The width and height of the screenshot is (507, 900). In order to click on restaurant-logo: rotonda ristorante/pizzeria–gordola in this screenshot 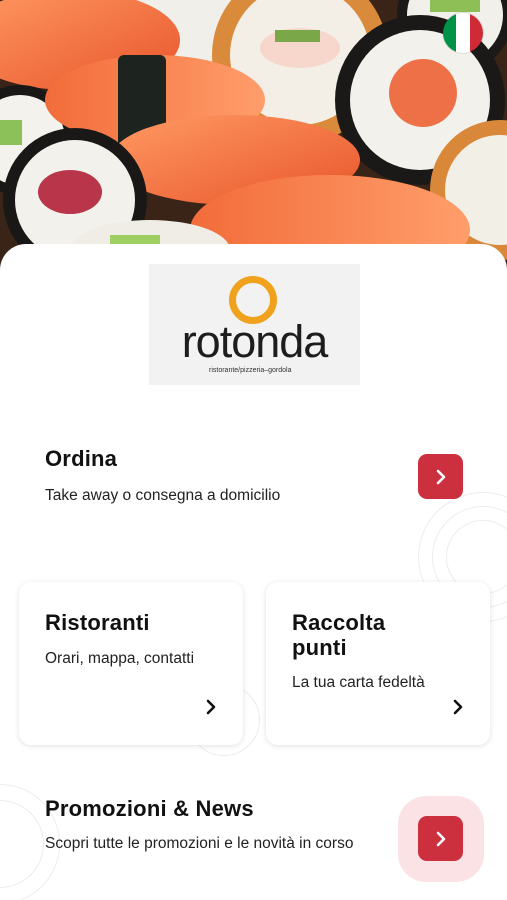, I will do `click(254, 324)`.